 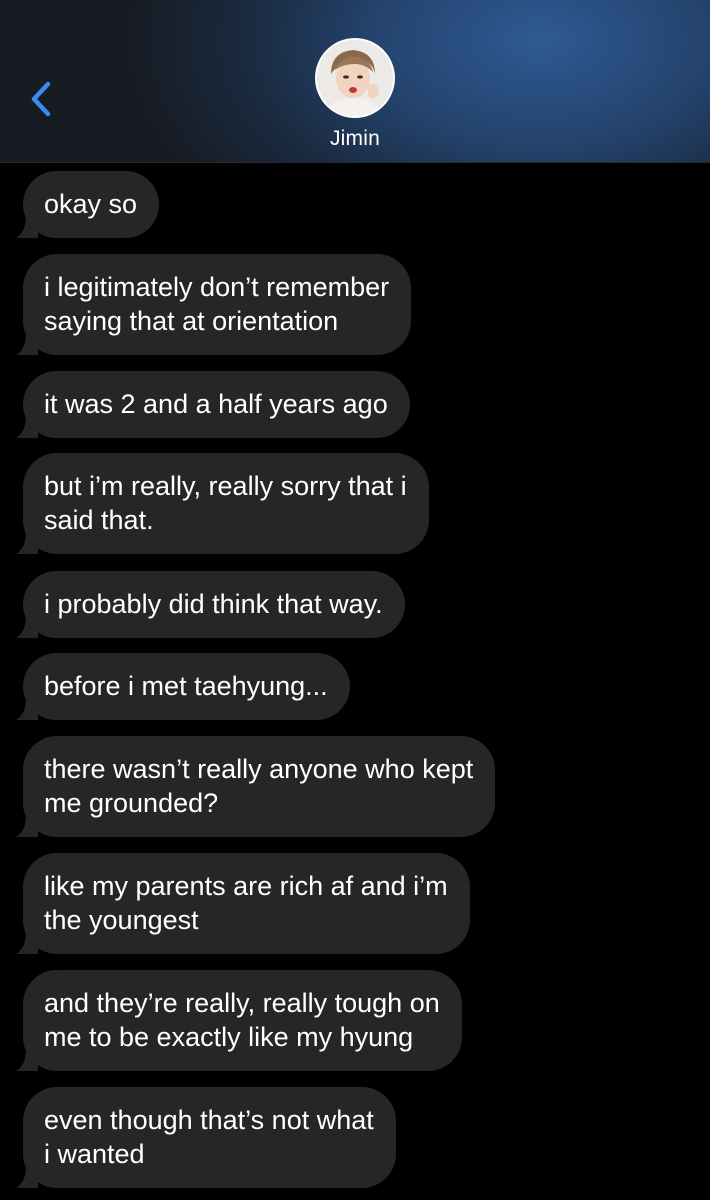 What do you see at coordinates (216, 404) in the screenshot?
I see `message-text: it was 2 and a half years ago` at bounding box center [216, 404].